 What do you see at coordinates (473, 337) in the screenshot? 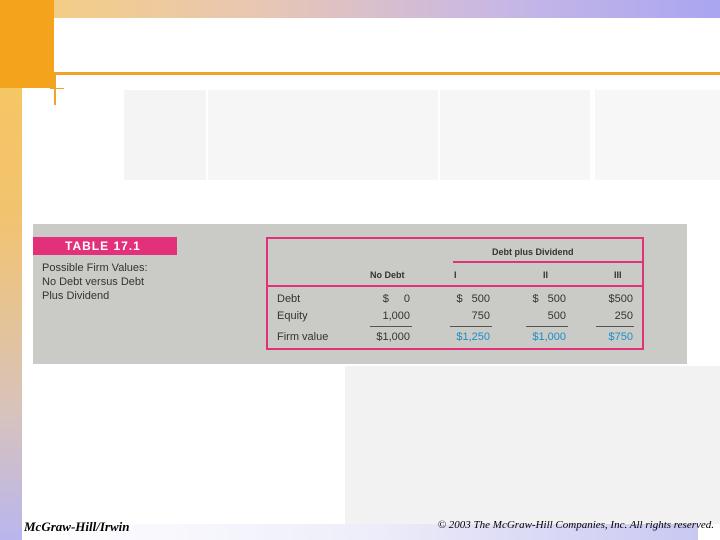
I see `table-cell-highlight: $1,250` at bounding box center [473, 337].